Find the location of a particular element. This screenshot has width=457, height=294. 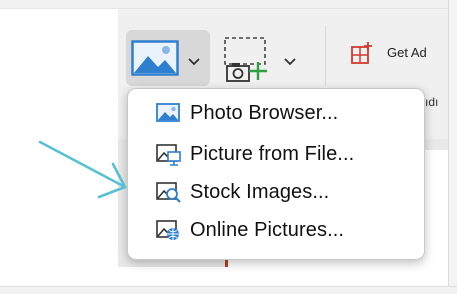

screenshot-button is located at coordinates (260, 58).